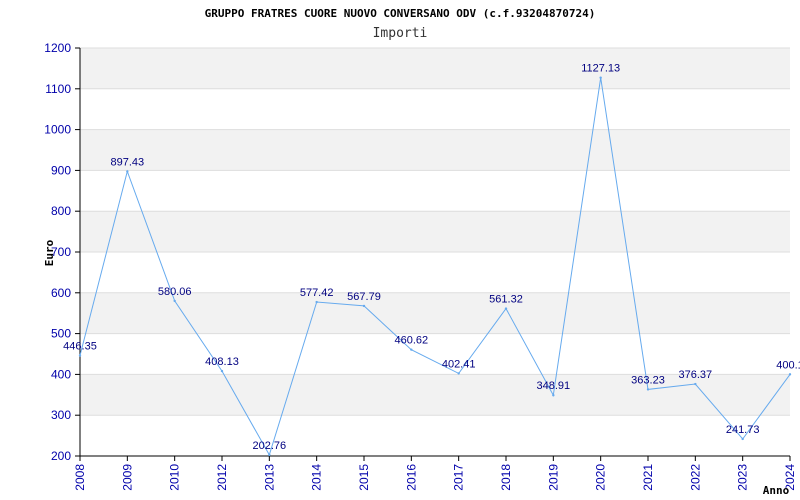 Image resolution: width=800 pixels, height=500 pixels. What do you see at coordinates (554, 386) in the screenshot?
I see `data-label: 348.91` at bounding box center [554, 386].